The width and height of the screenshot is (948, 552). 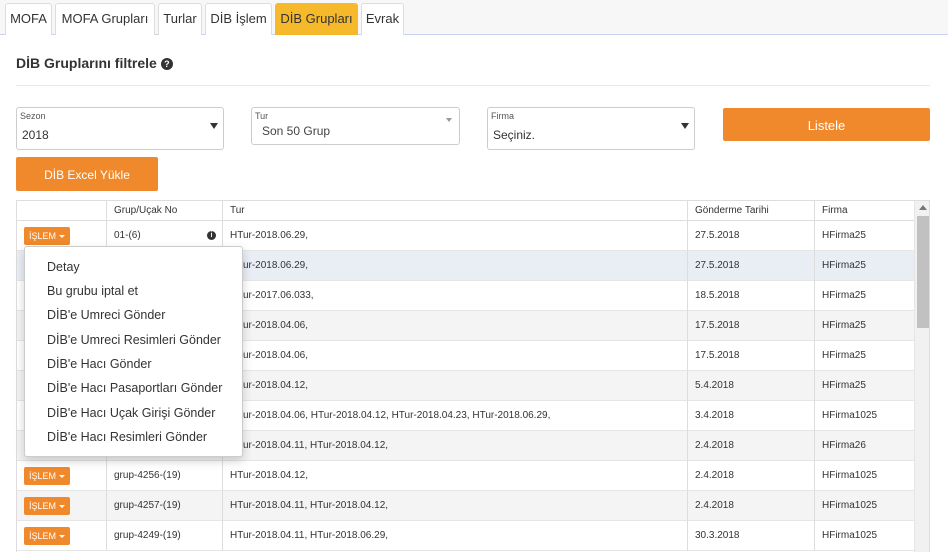 What do you see at coordinates (591, 128) in the screenshot?
I see `firma-select: Firma Seçiniz.` at bounding box center [591, 128].